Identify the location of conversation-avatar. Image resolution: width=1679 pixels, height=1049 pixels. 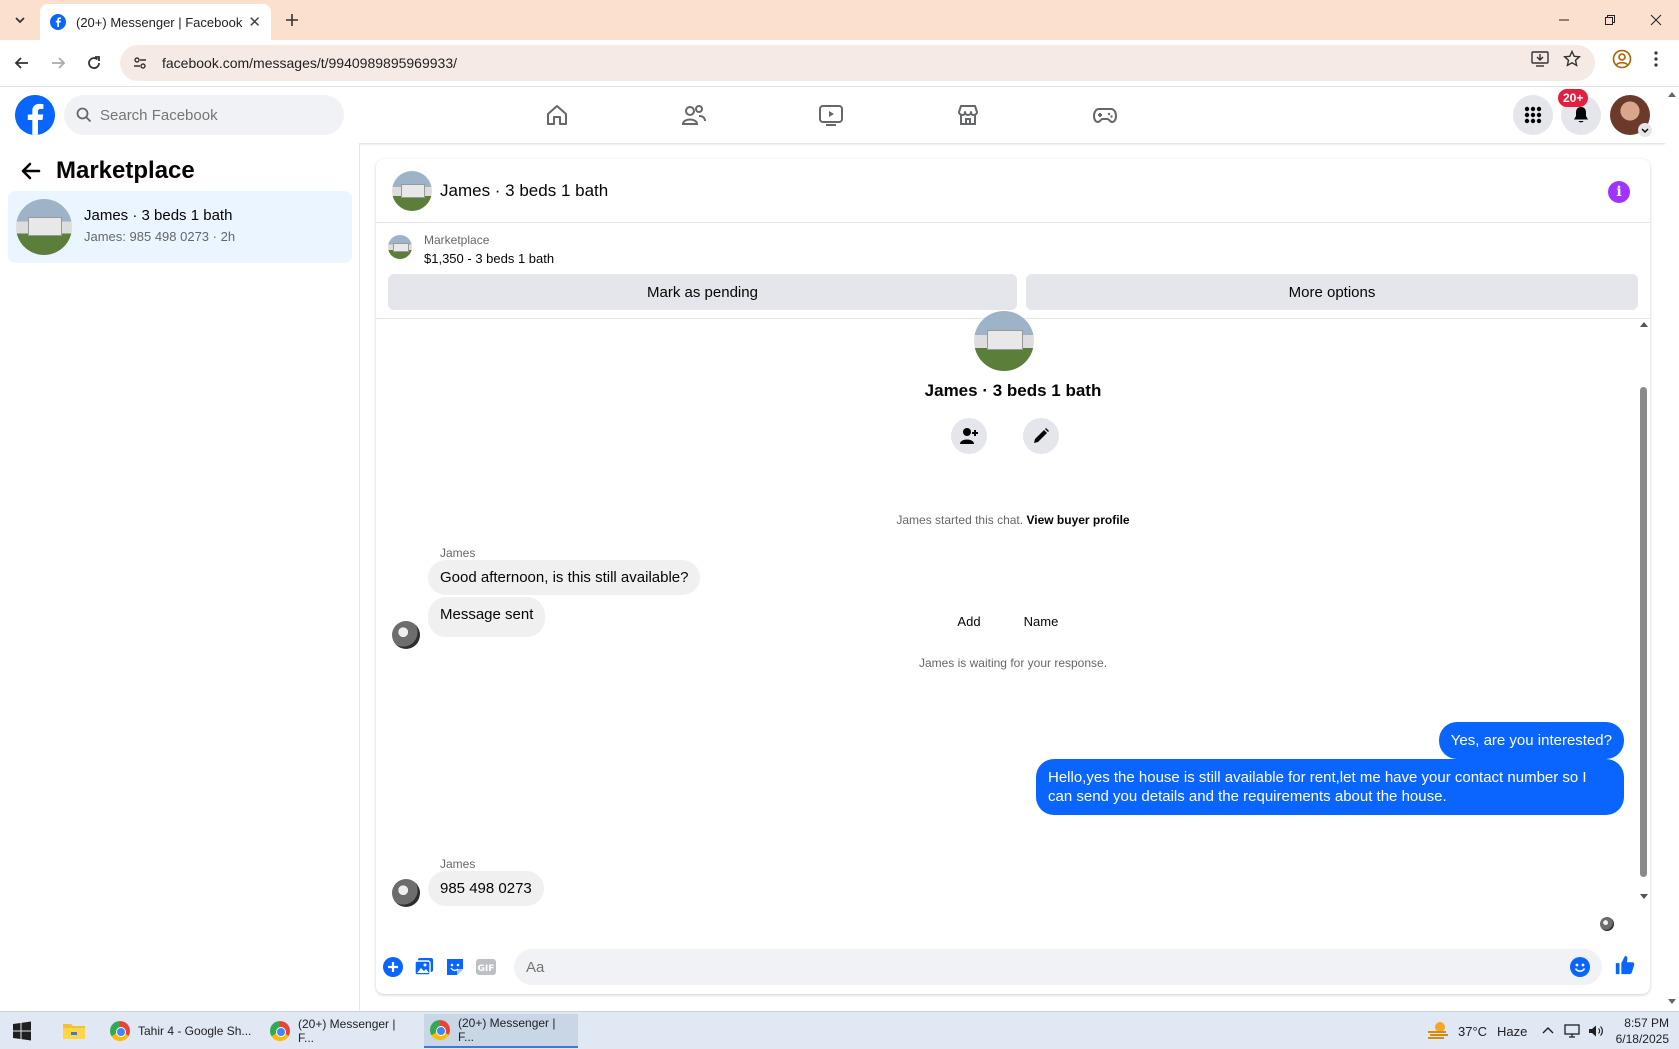
(44, 227).